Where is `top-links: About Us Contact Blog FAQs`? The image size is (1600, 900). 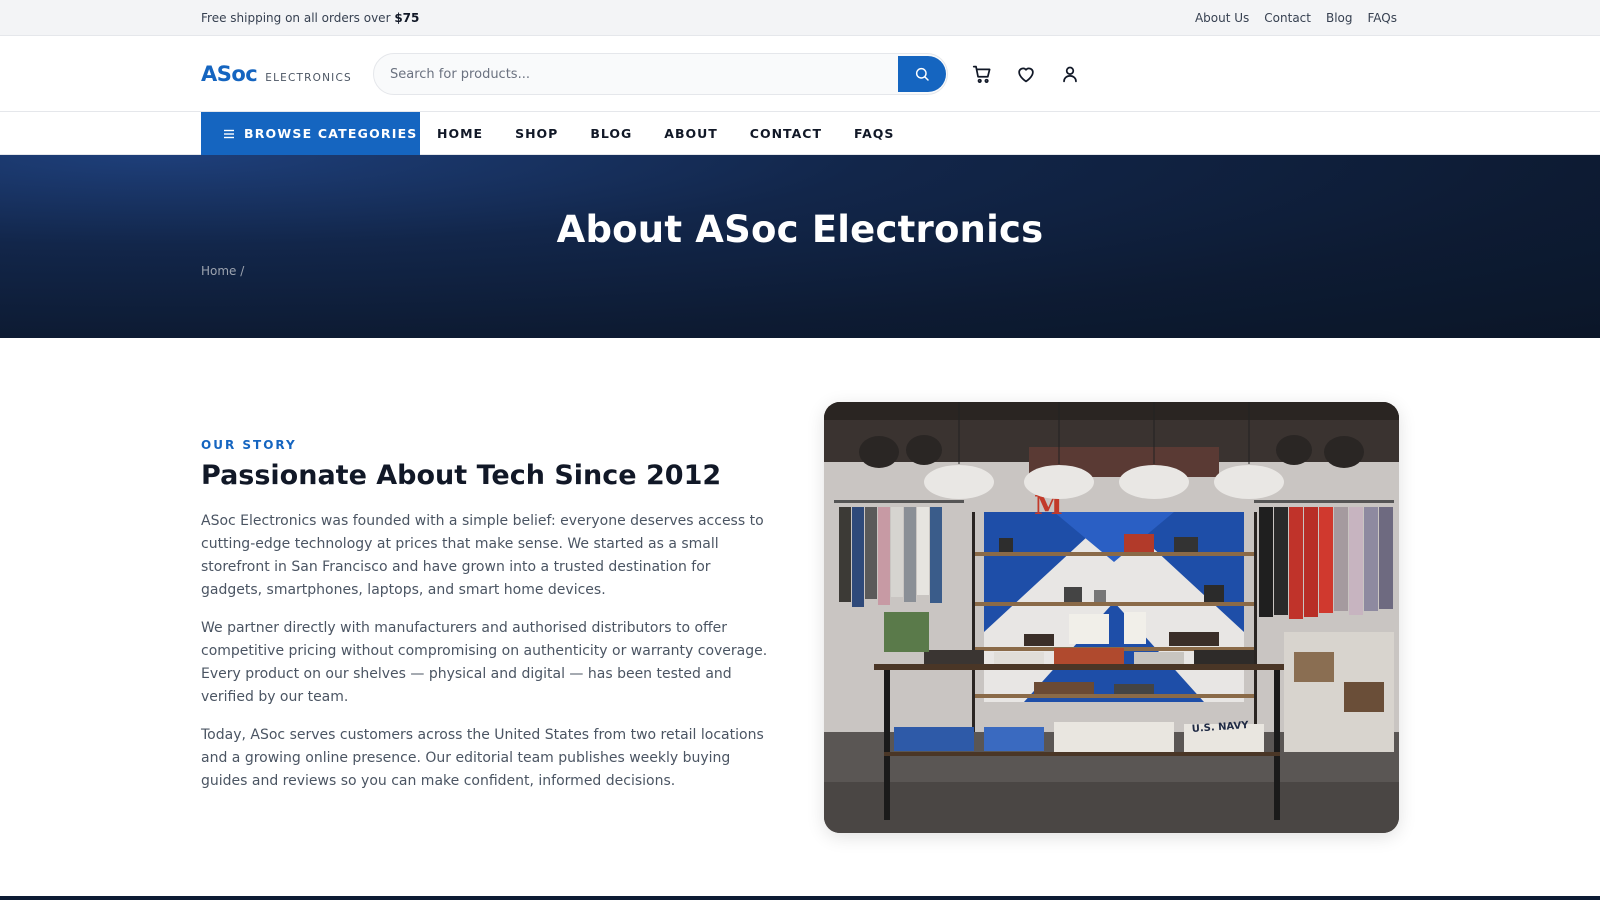 top-links: About Us Contact Blog FAQs is located at coordinates (1296, 18).